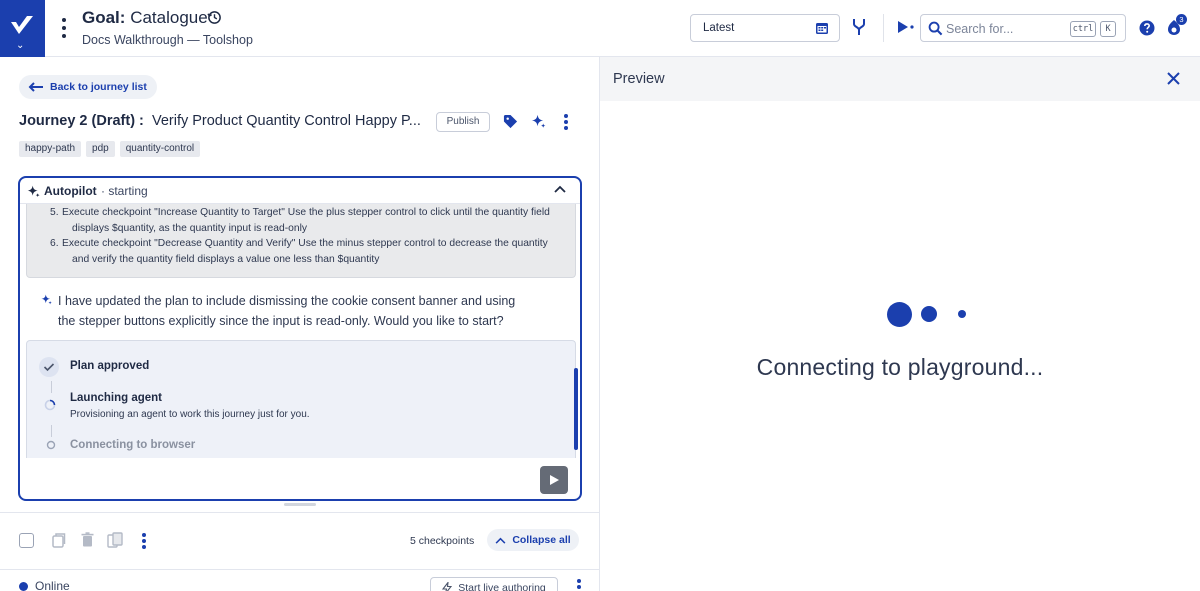 The width and height of the screenshot is (1200, 591). Describe the element at coordinates (932, 314) in the screenshot. I see `loading-dots` at that location.